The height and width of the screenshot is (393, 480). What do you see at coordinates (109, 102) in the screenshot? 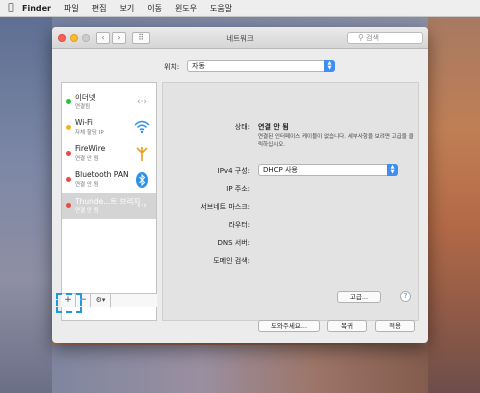
I see `service-item-ethernet: 이더넷 연결됨 ‹·›` at bounding box center [109, 102].